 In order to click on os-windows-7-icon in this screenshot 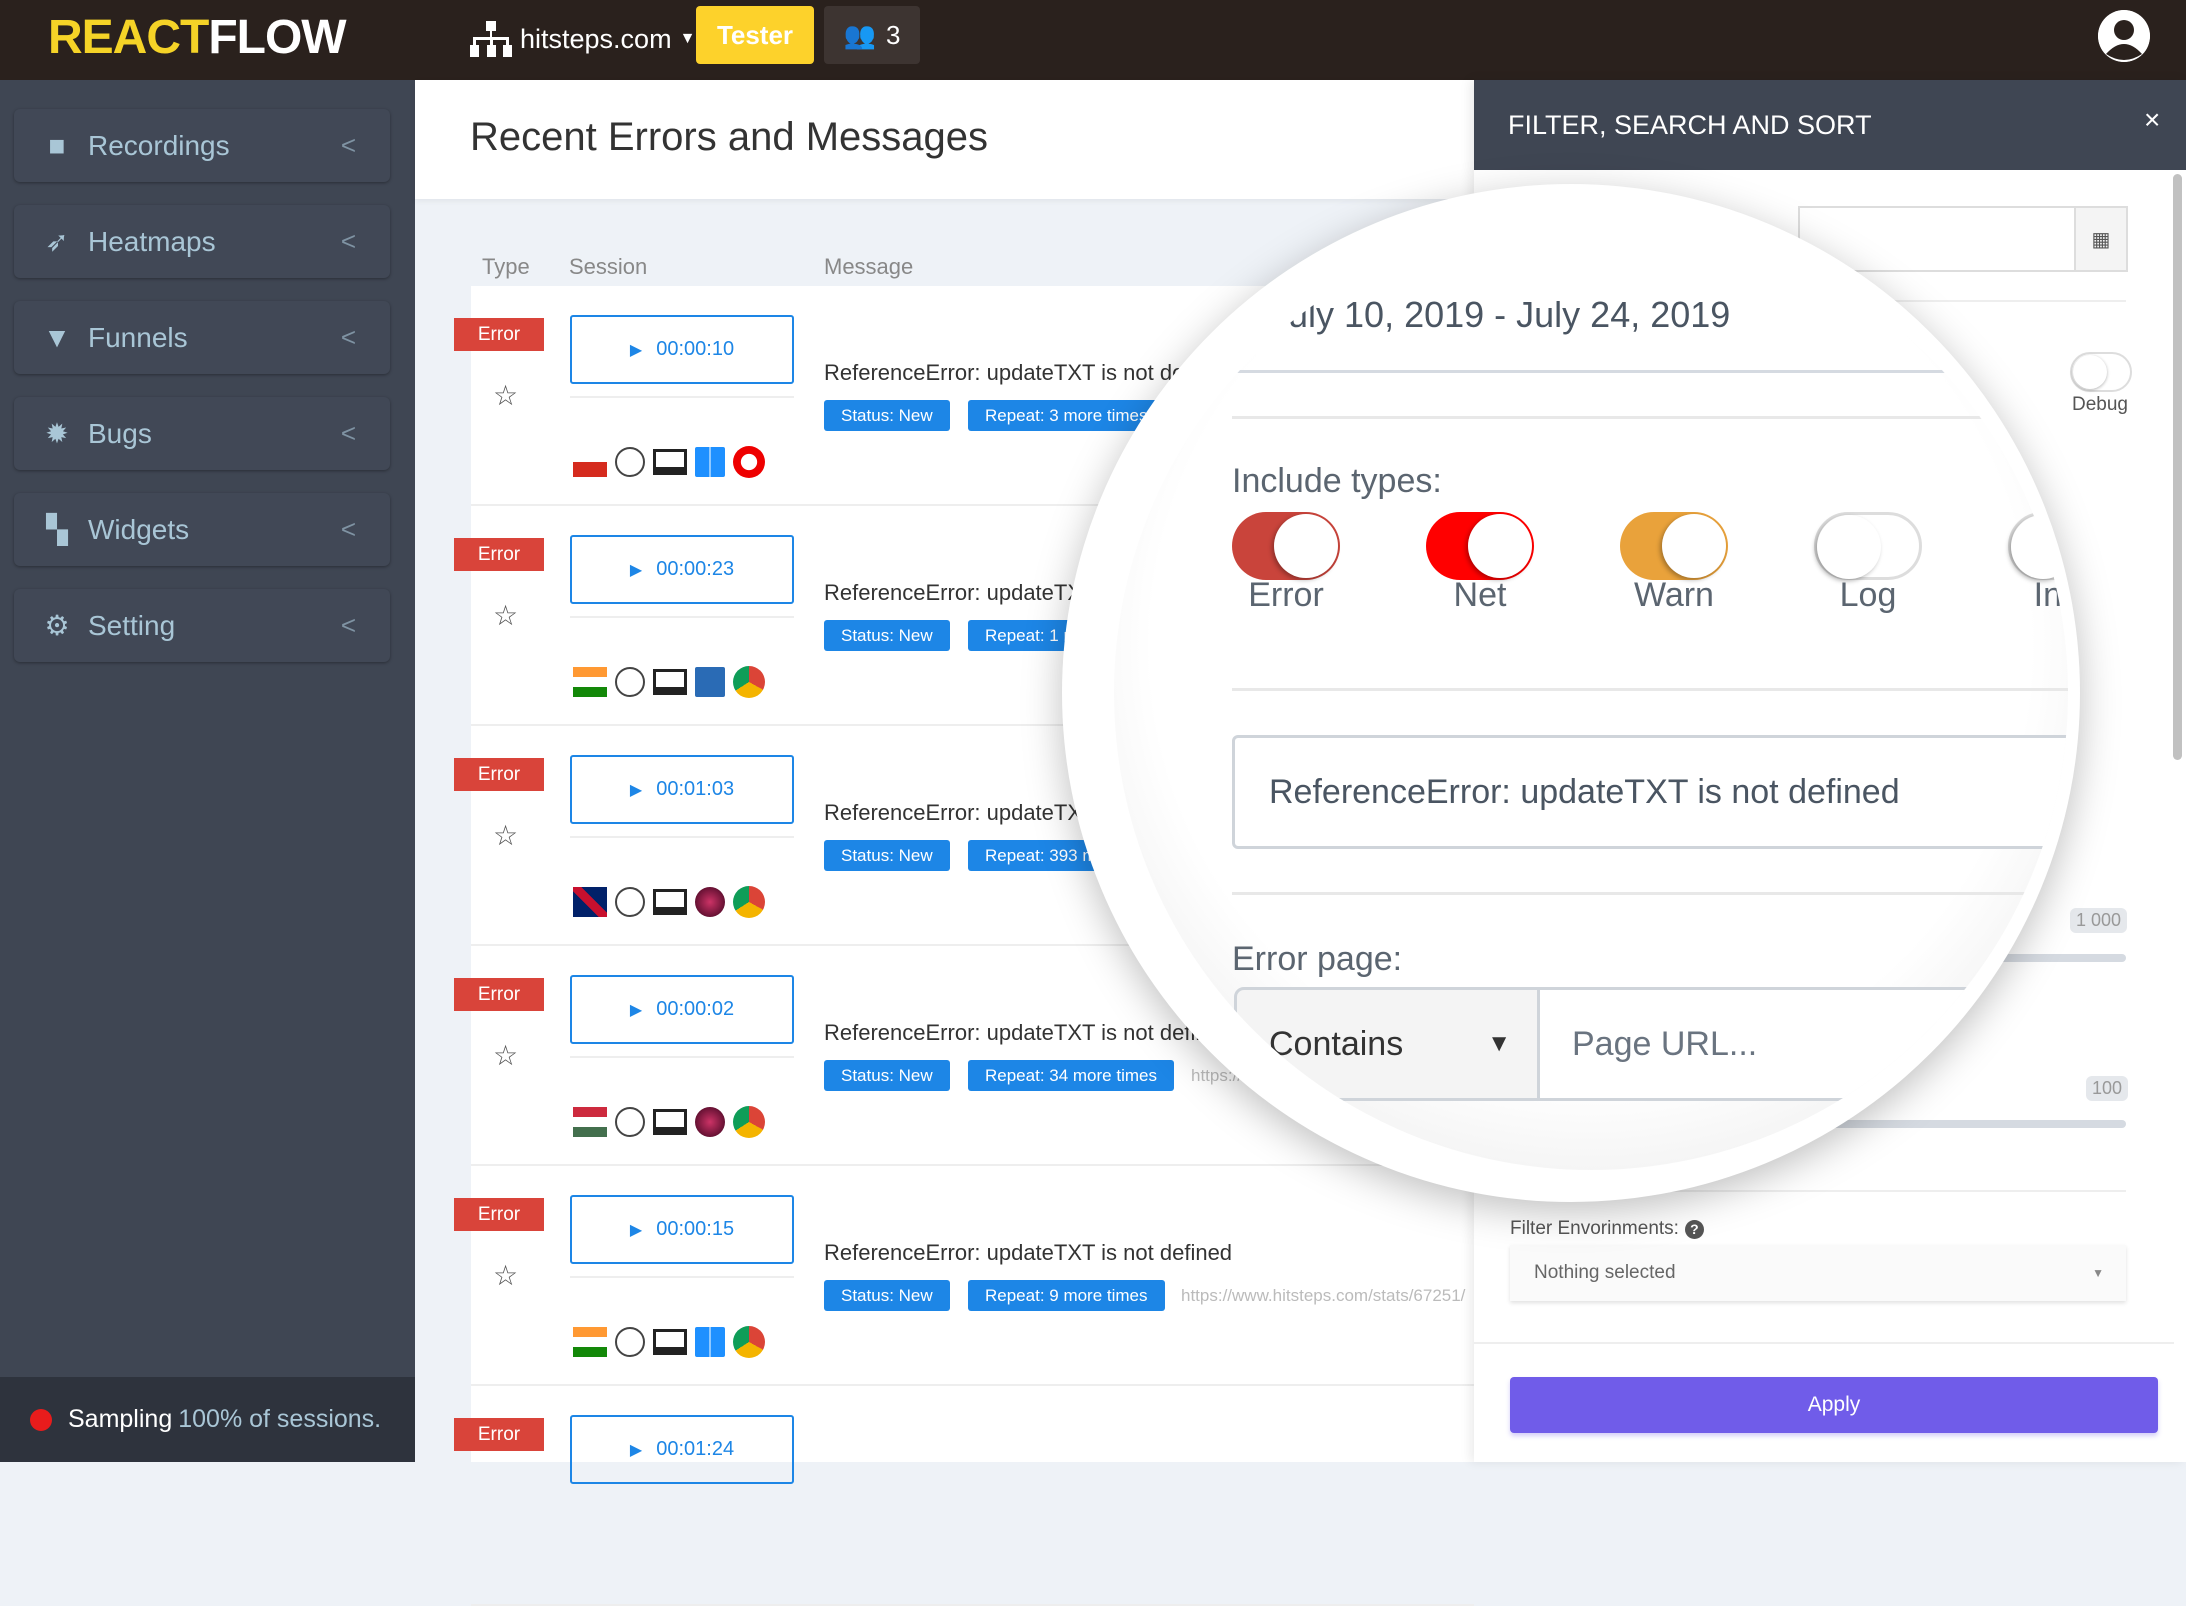, I will do `click(710, 682)`.